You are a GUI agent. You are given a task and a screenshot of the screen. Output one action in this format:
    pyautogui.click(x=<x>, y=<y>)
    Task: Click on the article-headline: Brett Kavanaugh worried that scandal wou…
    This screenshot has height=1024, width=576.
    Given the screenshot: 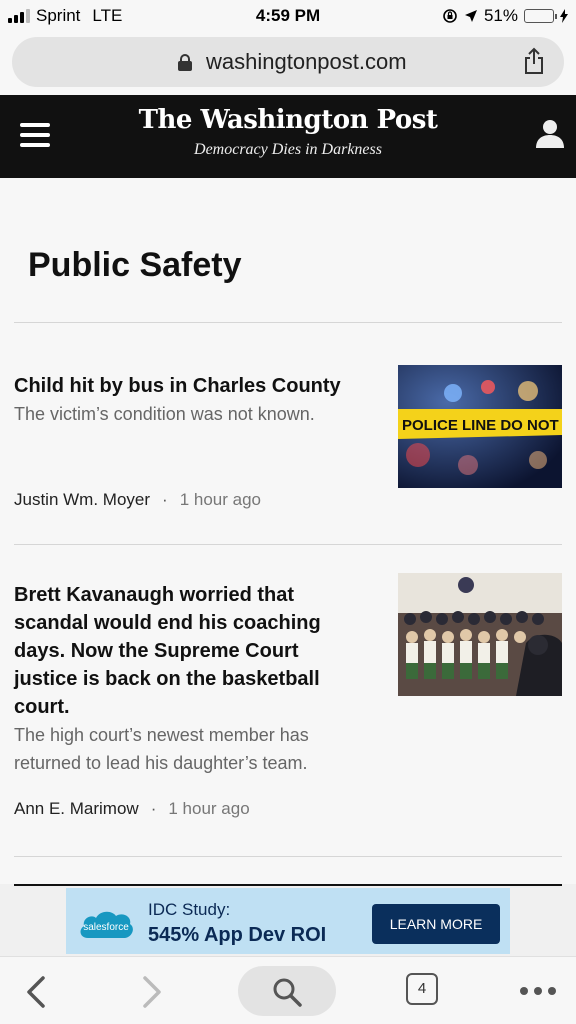 What is the action you would take?
    pyautogui.click(x=184, y=651)
    